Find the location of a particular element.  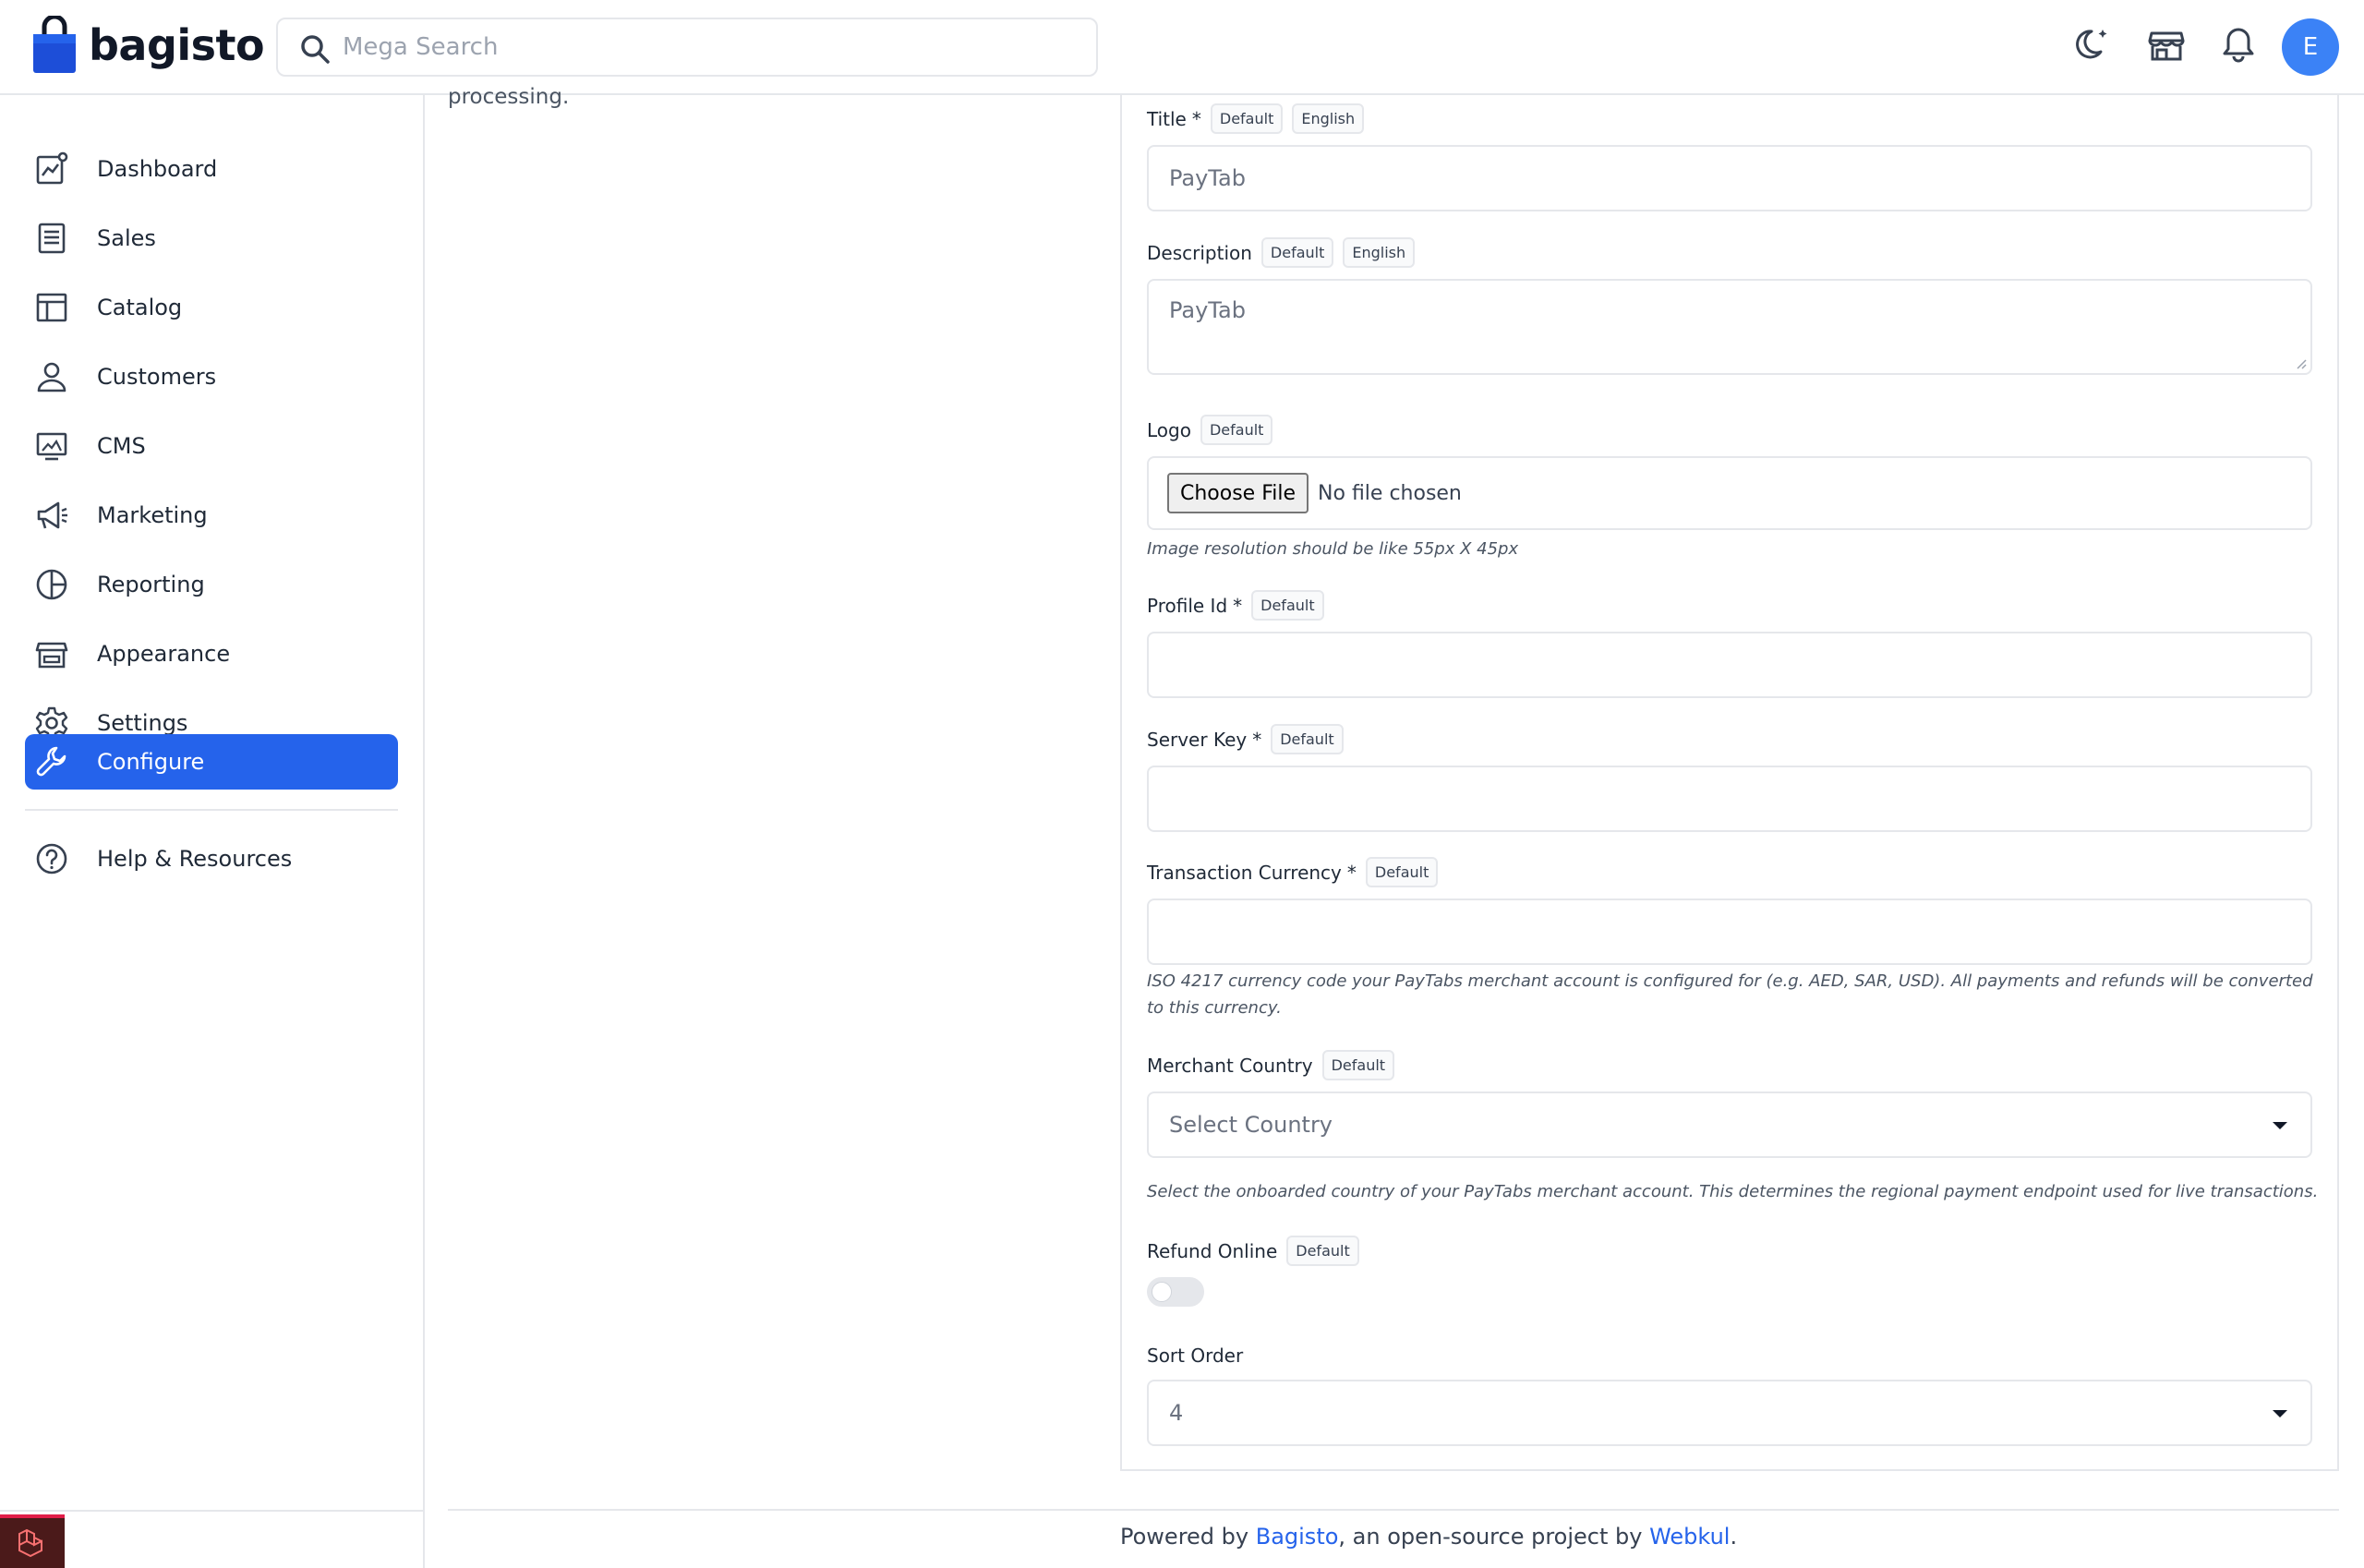

sidebar-divider is located at coordinates (212, 810).